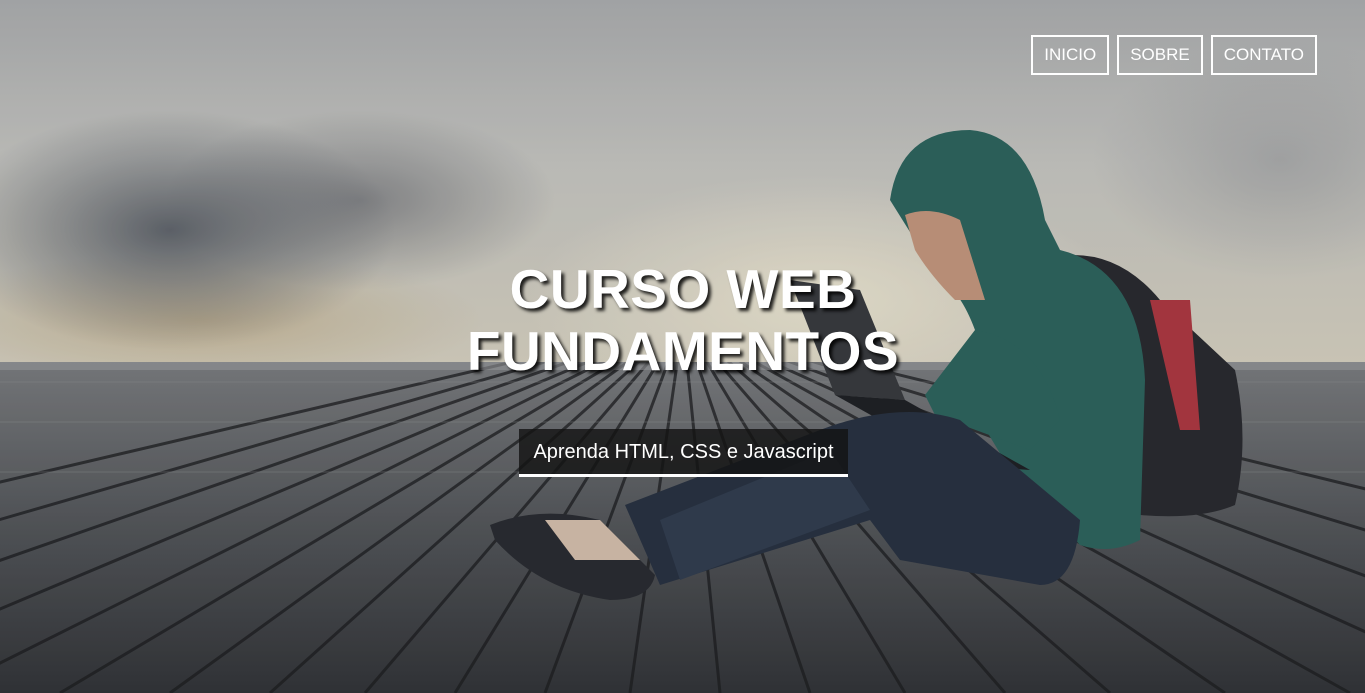 The image size is (1365, 693). What do you see at coordinates (1160, 55) in the screenshot?
I see `nav-link-sobre: SOBRE` at bounding box center [1160, 55].